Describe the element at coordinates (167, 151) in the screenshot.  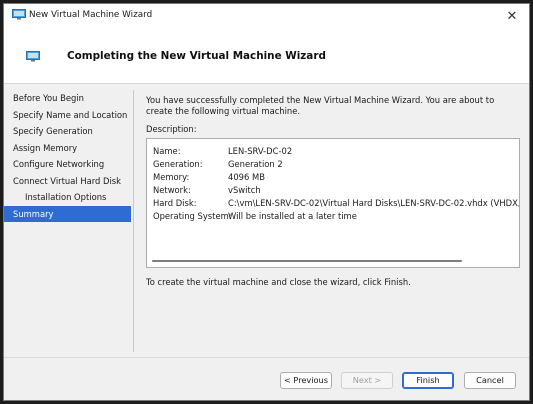
I see `row-key: Name:` at that location.